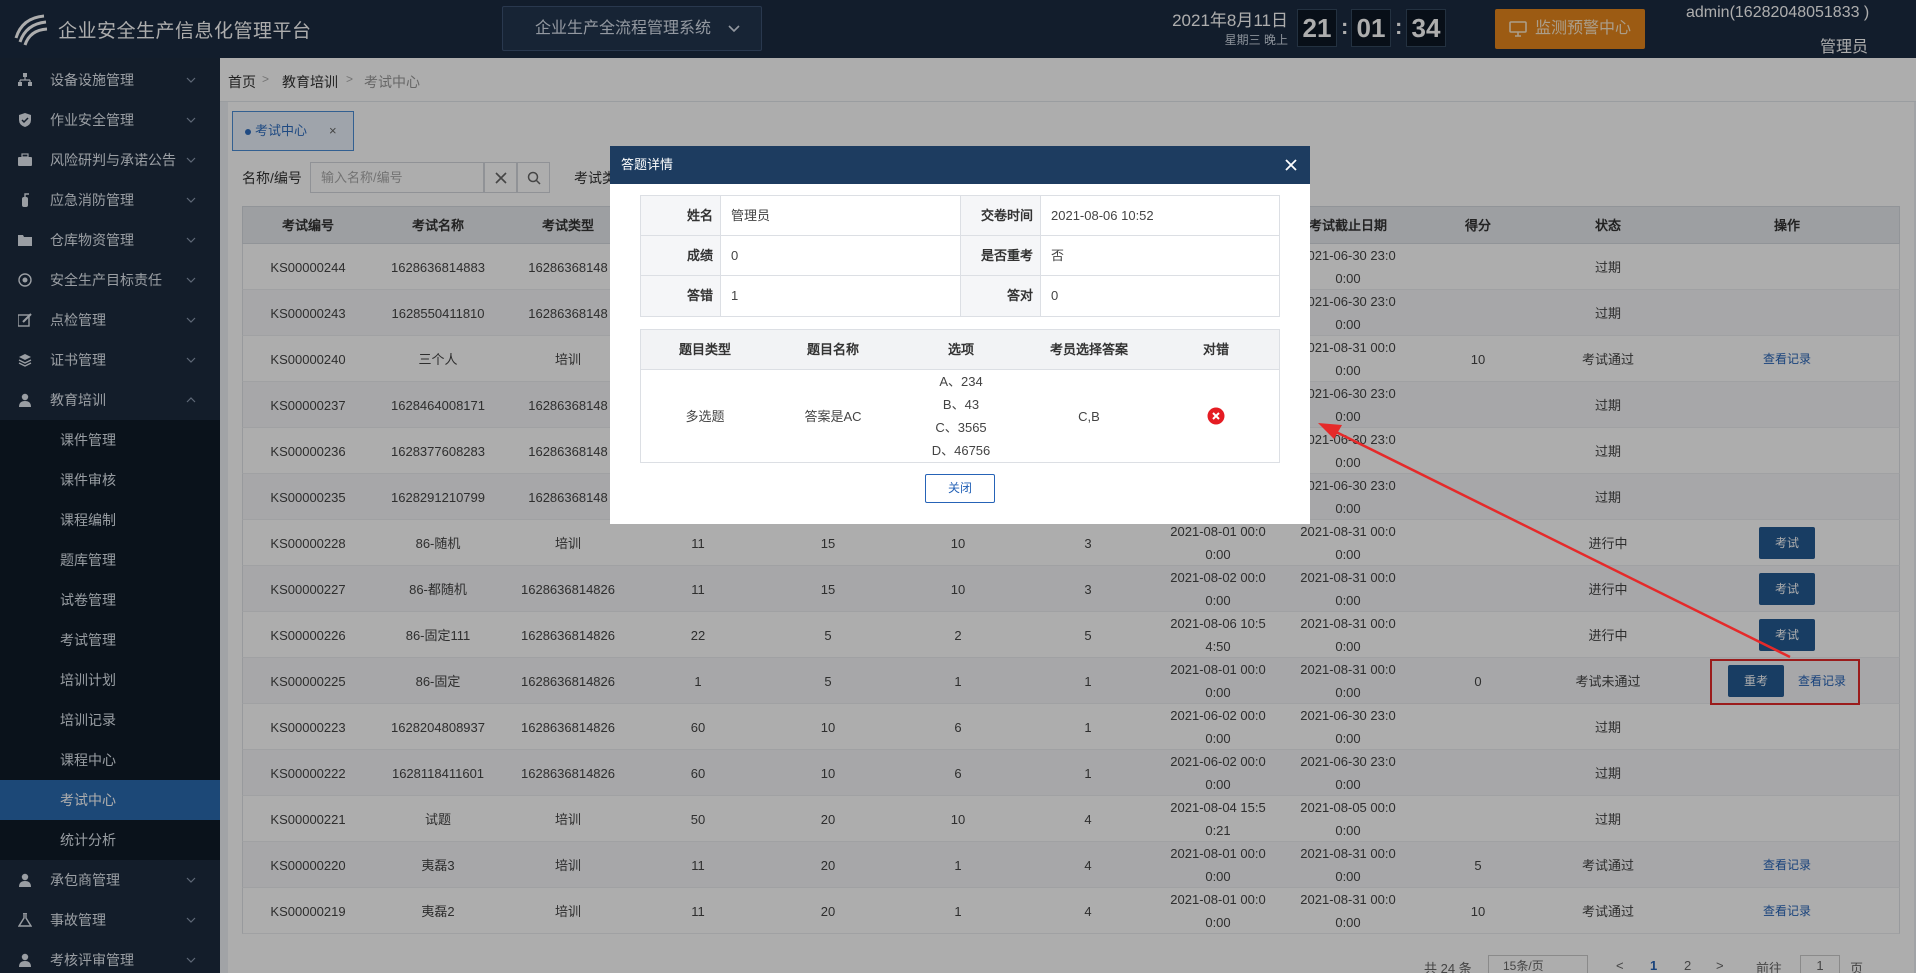  I want to click on submit-time-label: 交卷时间, so click(1001, 216).